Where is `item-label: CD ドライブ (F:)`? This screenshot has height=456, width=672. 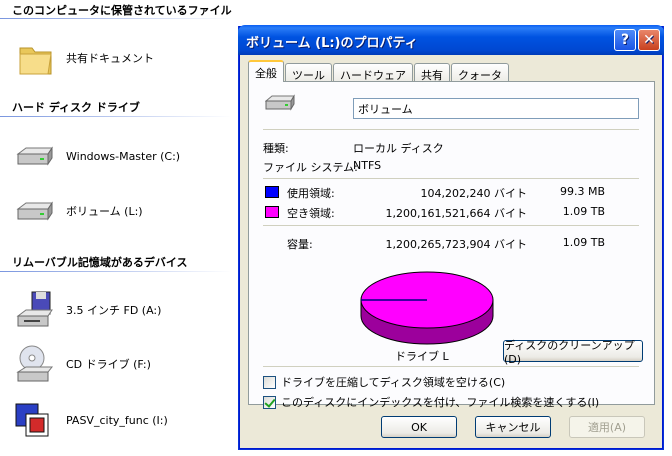
item-label: CD ドライブ (F:) is located at coordinates (108, 364).